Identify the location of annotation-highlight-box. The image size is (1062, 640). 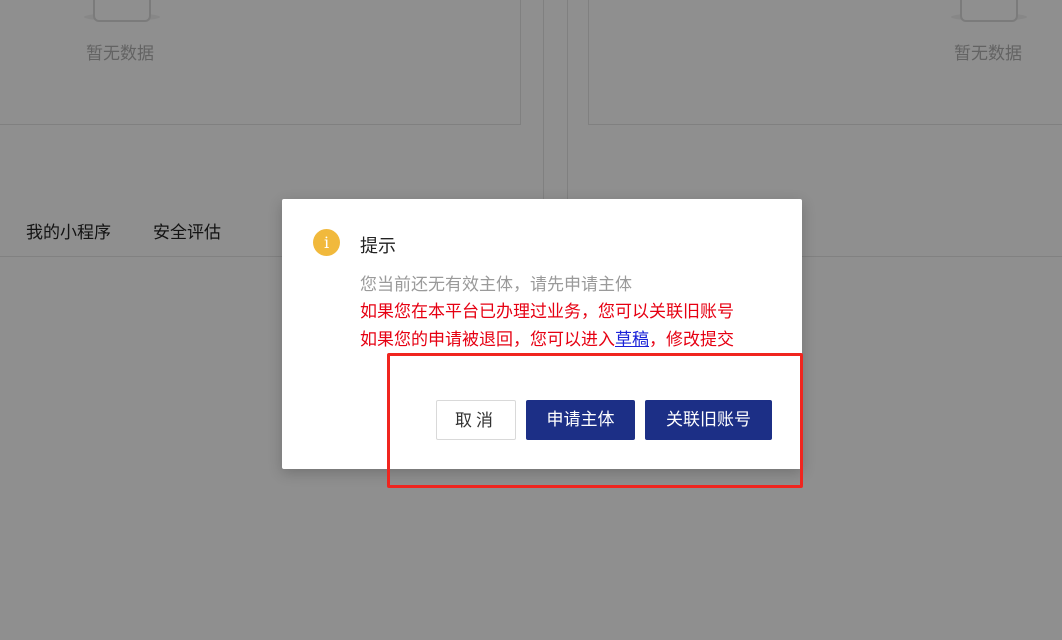
(595, 420).